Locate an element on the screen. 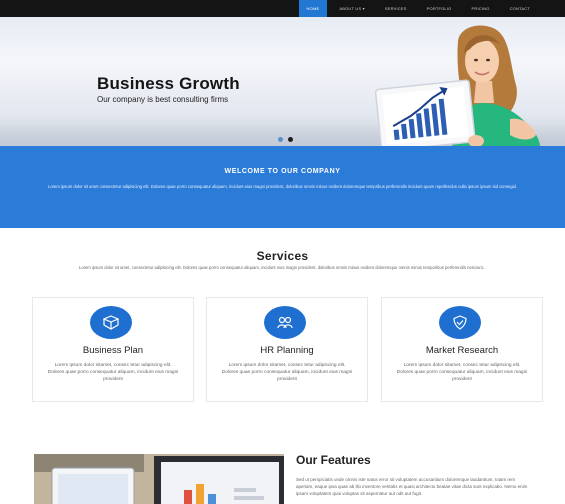 The height and width of the screenshot is (504, 565). nav-item-pricing: Pricing is located at coordinates (480, 8).